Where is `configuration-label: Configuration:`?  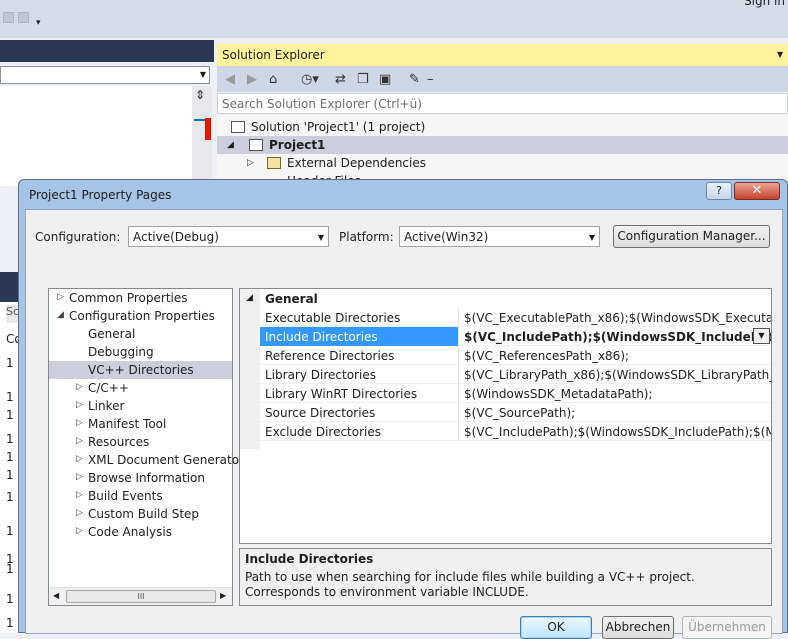 configuration-label: Configuration: is located at coordinates (78, 237).